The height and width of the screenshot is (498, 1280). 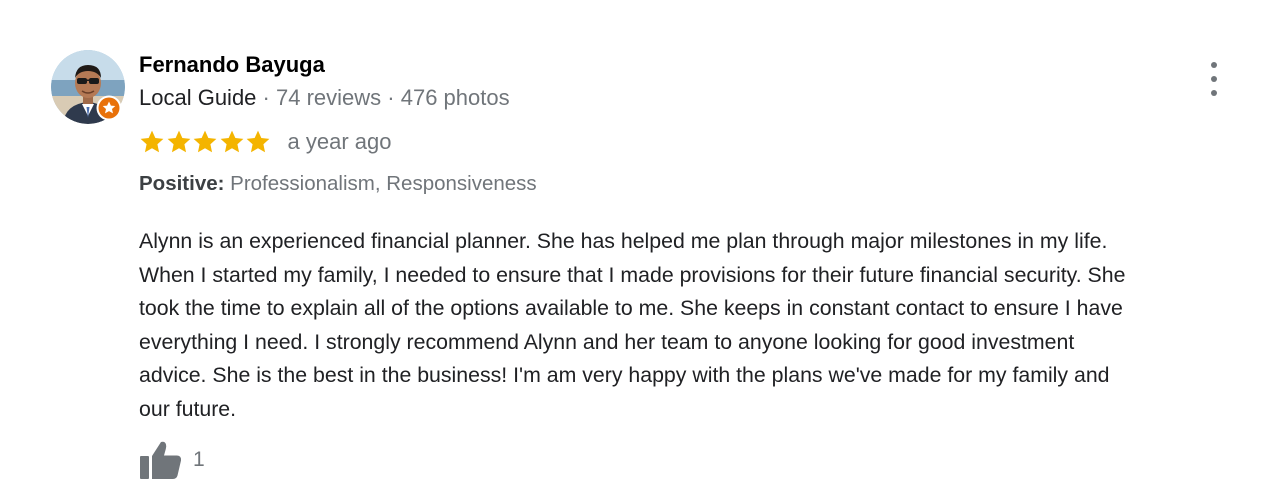 I want to click on highlights-label: Positive:, so click(x=182, y=183).